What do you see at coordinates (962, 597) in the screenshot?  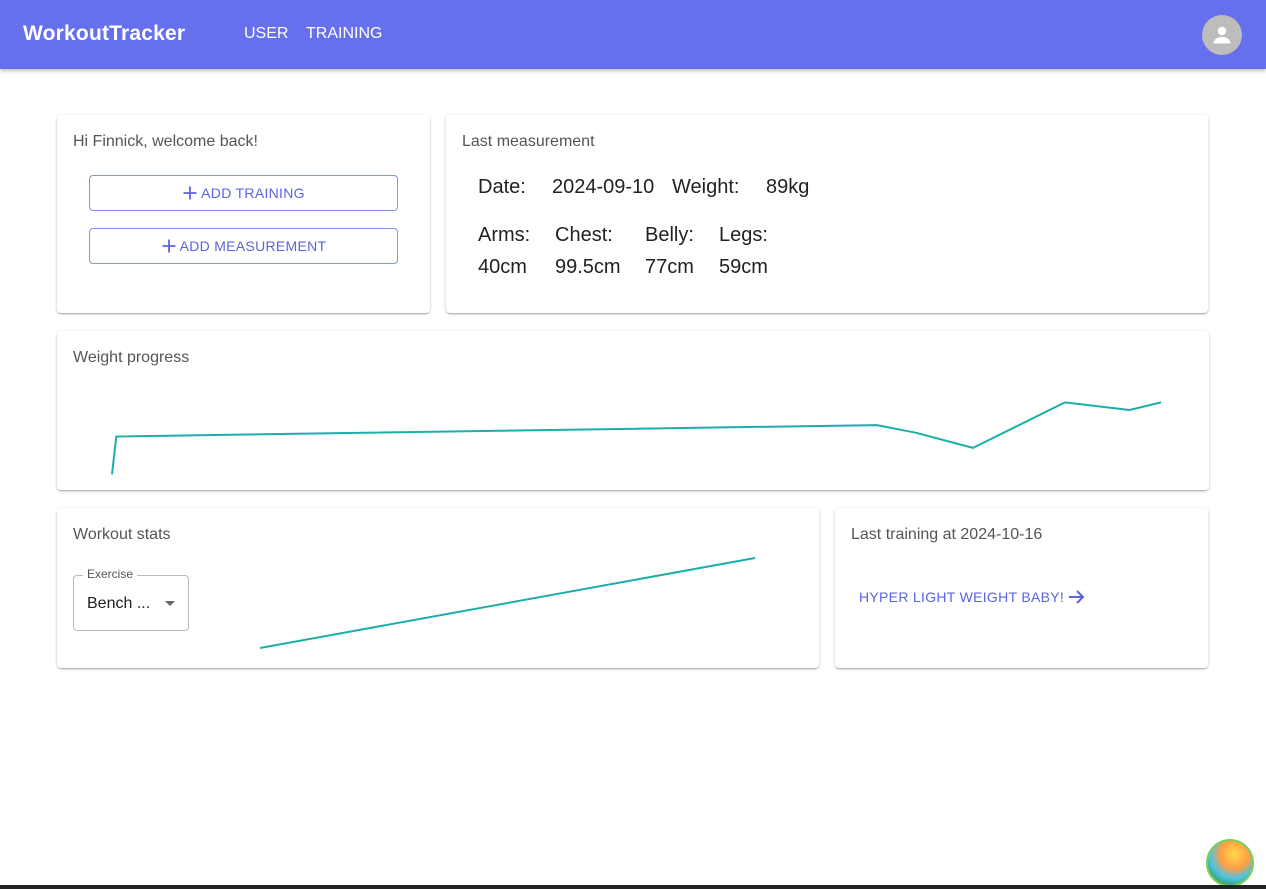 I see `last-training-link-label: HYPER LIGHT WEIGHT BABY!` at bounding box center [962, 597].